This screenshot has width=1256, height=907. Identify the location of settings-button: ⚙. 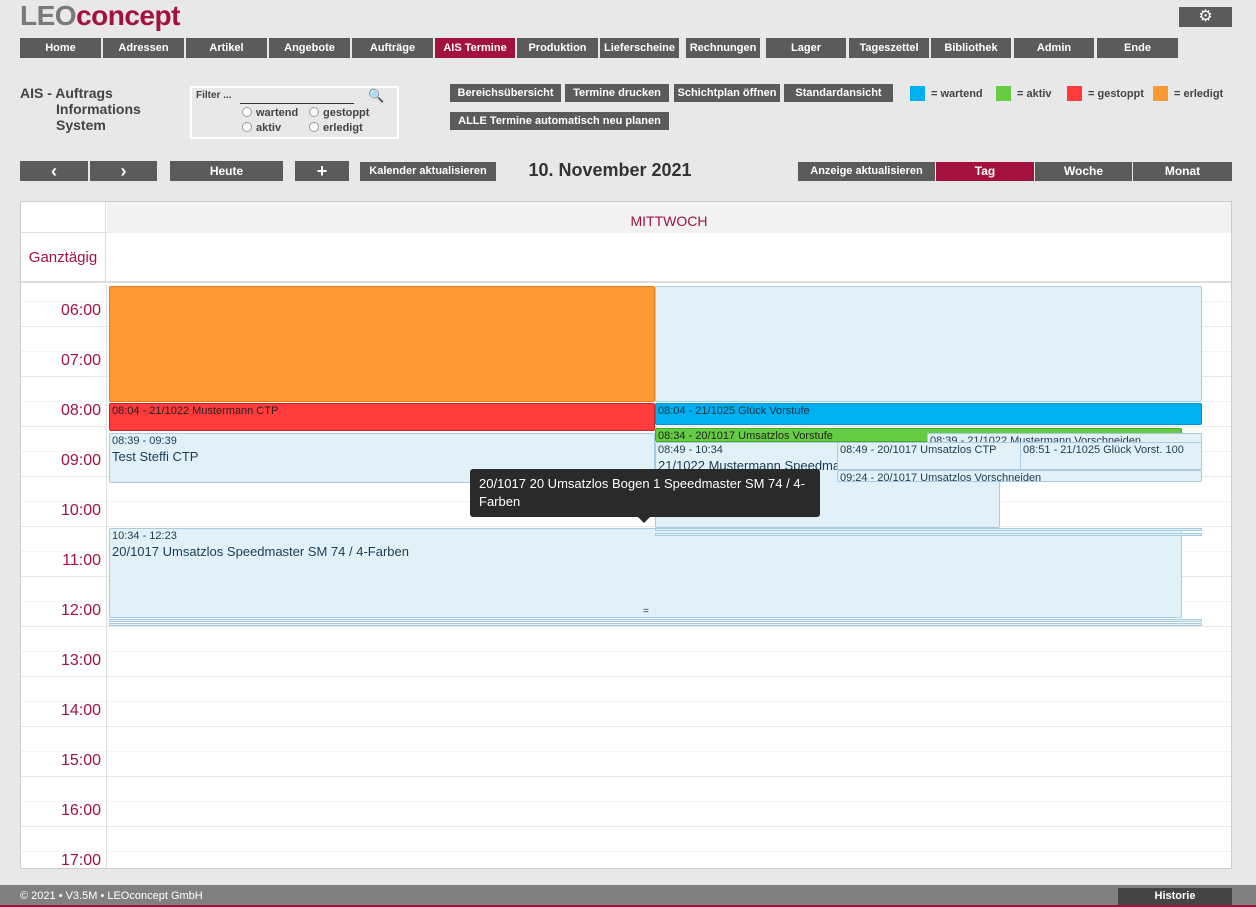
(1205, 17).